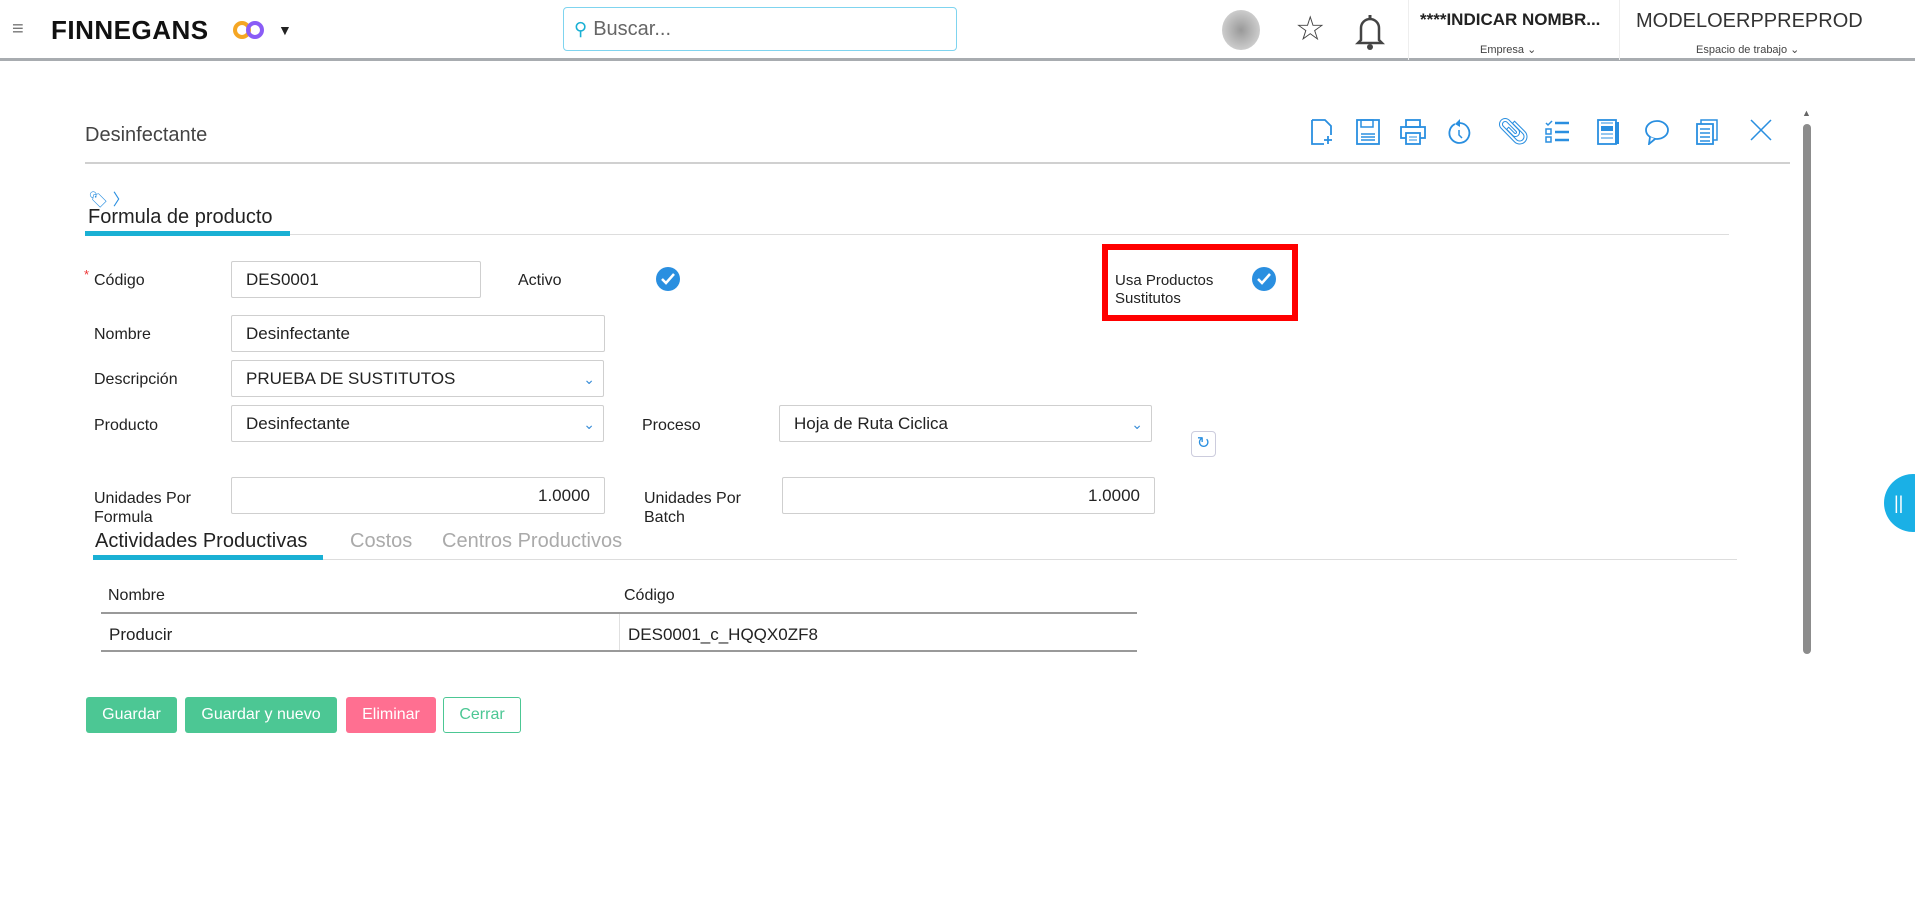  What do you see at coordinates (356, 279) in the screenshot?
I see `codigo-input: DES0001` at bounding box center [356, 279].